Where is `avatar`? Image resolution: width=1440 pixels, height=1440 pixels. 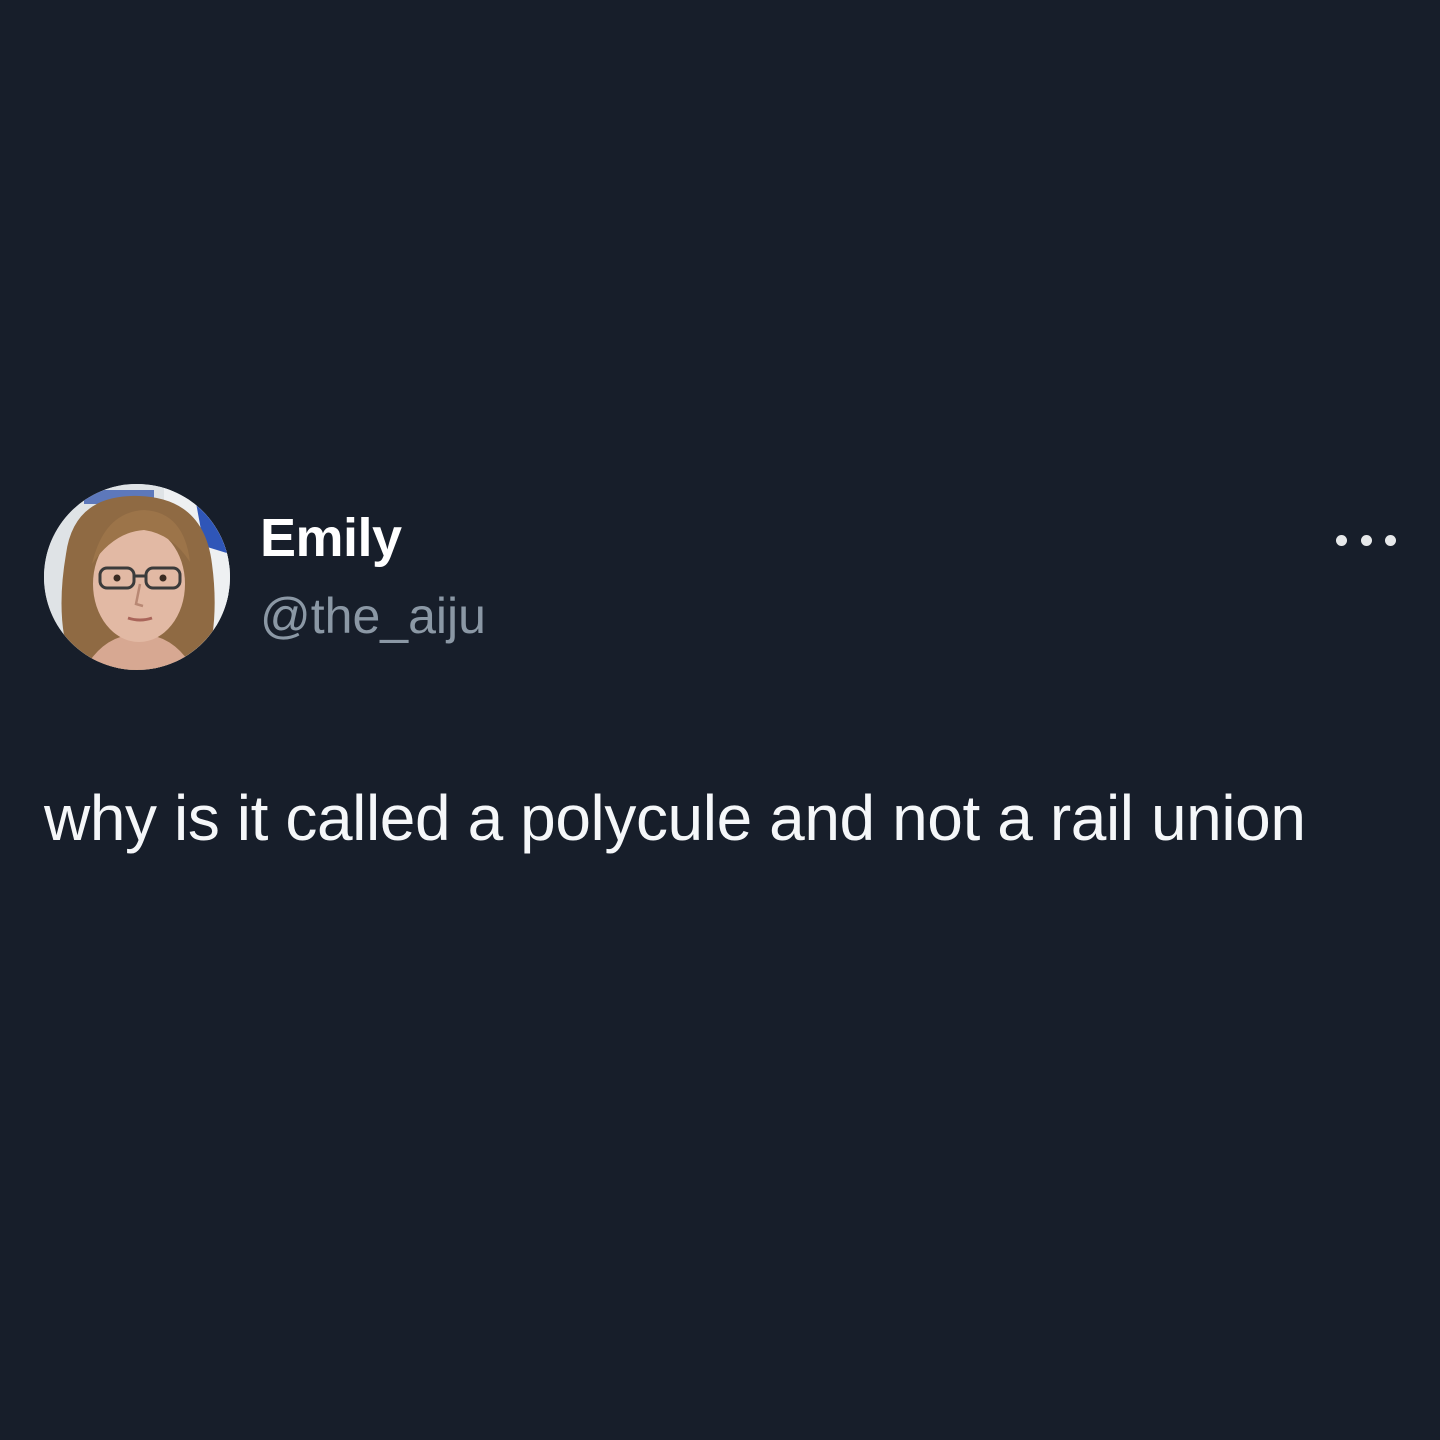 avatar is located at coordinates (137, 577).